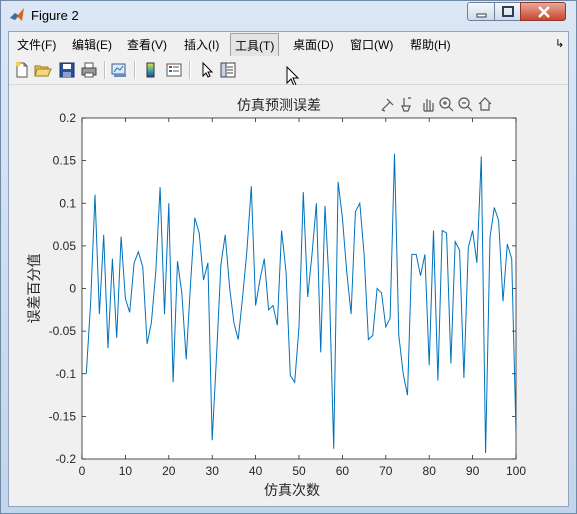 This screenshot has width=577, height=514. I want to click on y-tick-label: -0.05, so click(63, 331).